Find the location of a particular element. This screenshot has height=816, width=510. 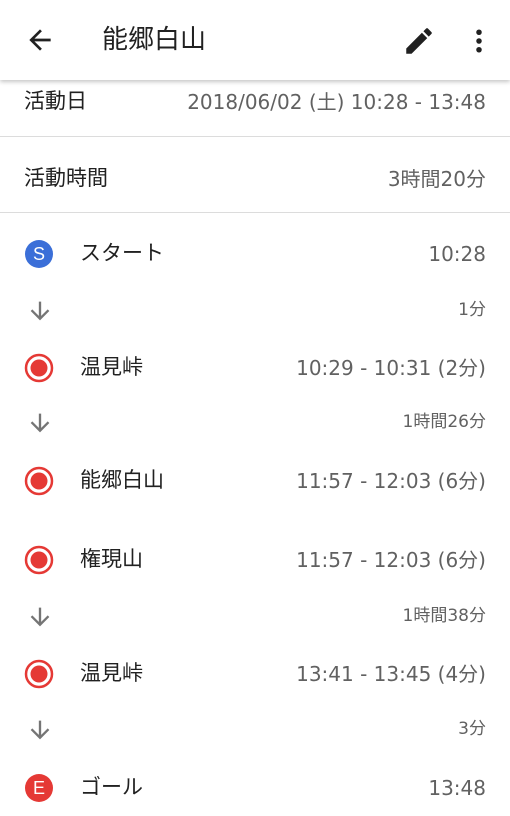

timeline-waypoint-row: 権現山 11:57 - 12:03 (6分) is located at coordinates (255, 560).